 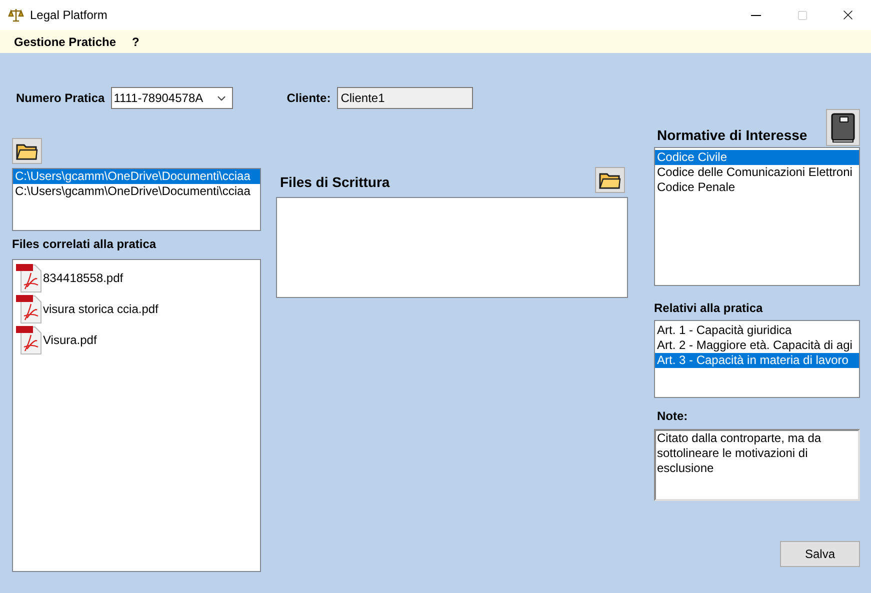 What do you see at coordinates (757, 172) in the screenshot?
I see `list-item: Codice delle Comunicazioni Elettroni` at bounding box center [757, 172].